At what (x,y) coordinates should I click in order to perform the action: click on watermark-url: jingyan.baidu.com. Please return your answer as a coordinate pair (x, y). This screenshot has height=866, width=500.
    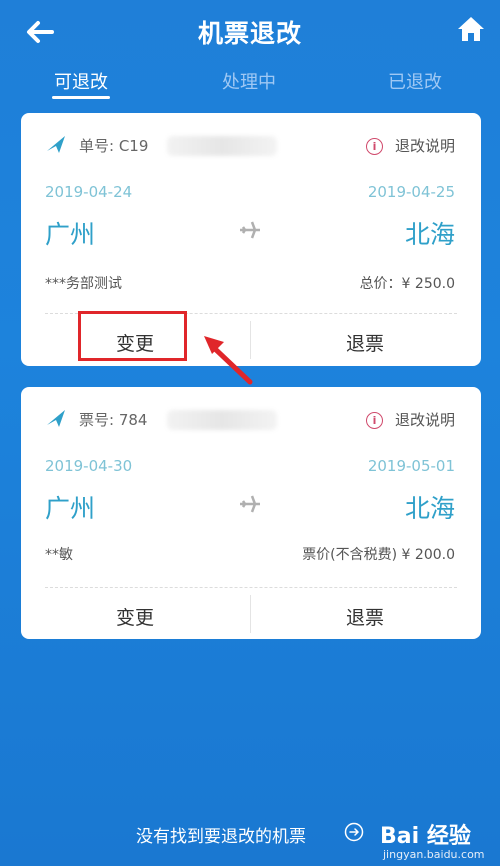
    Looking at the image, I should click on (434, 854).